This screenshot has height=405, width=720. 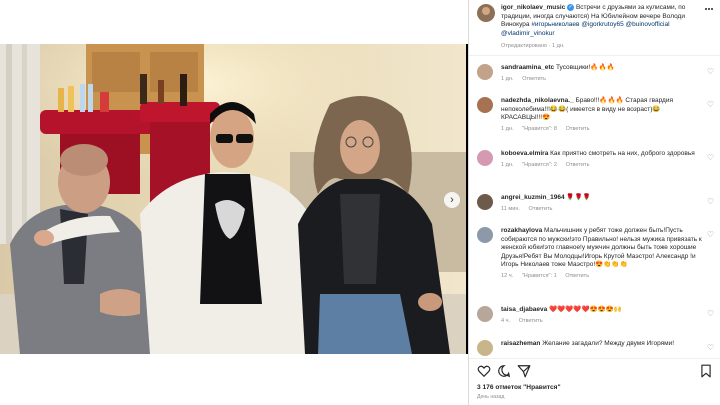 What do you see at coordinates (594, 381) in the screenshot?
I see `post-actions-bar: 3 176 отметок "Нравится" День назад` at bounding box center [594, 381].